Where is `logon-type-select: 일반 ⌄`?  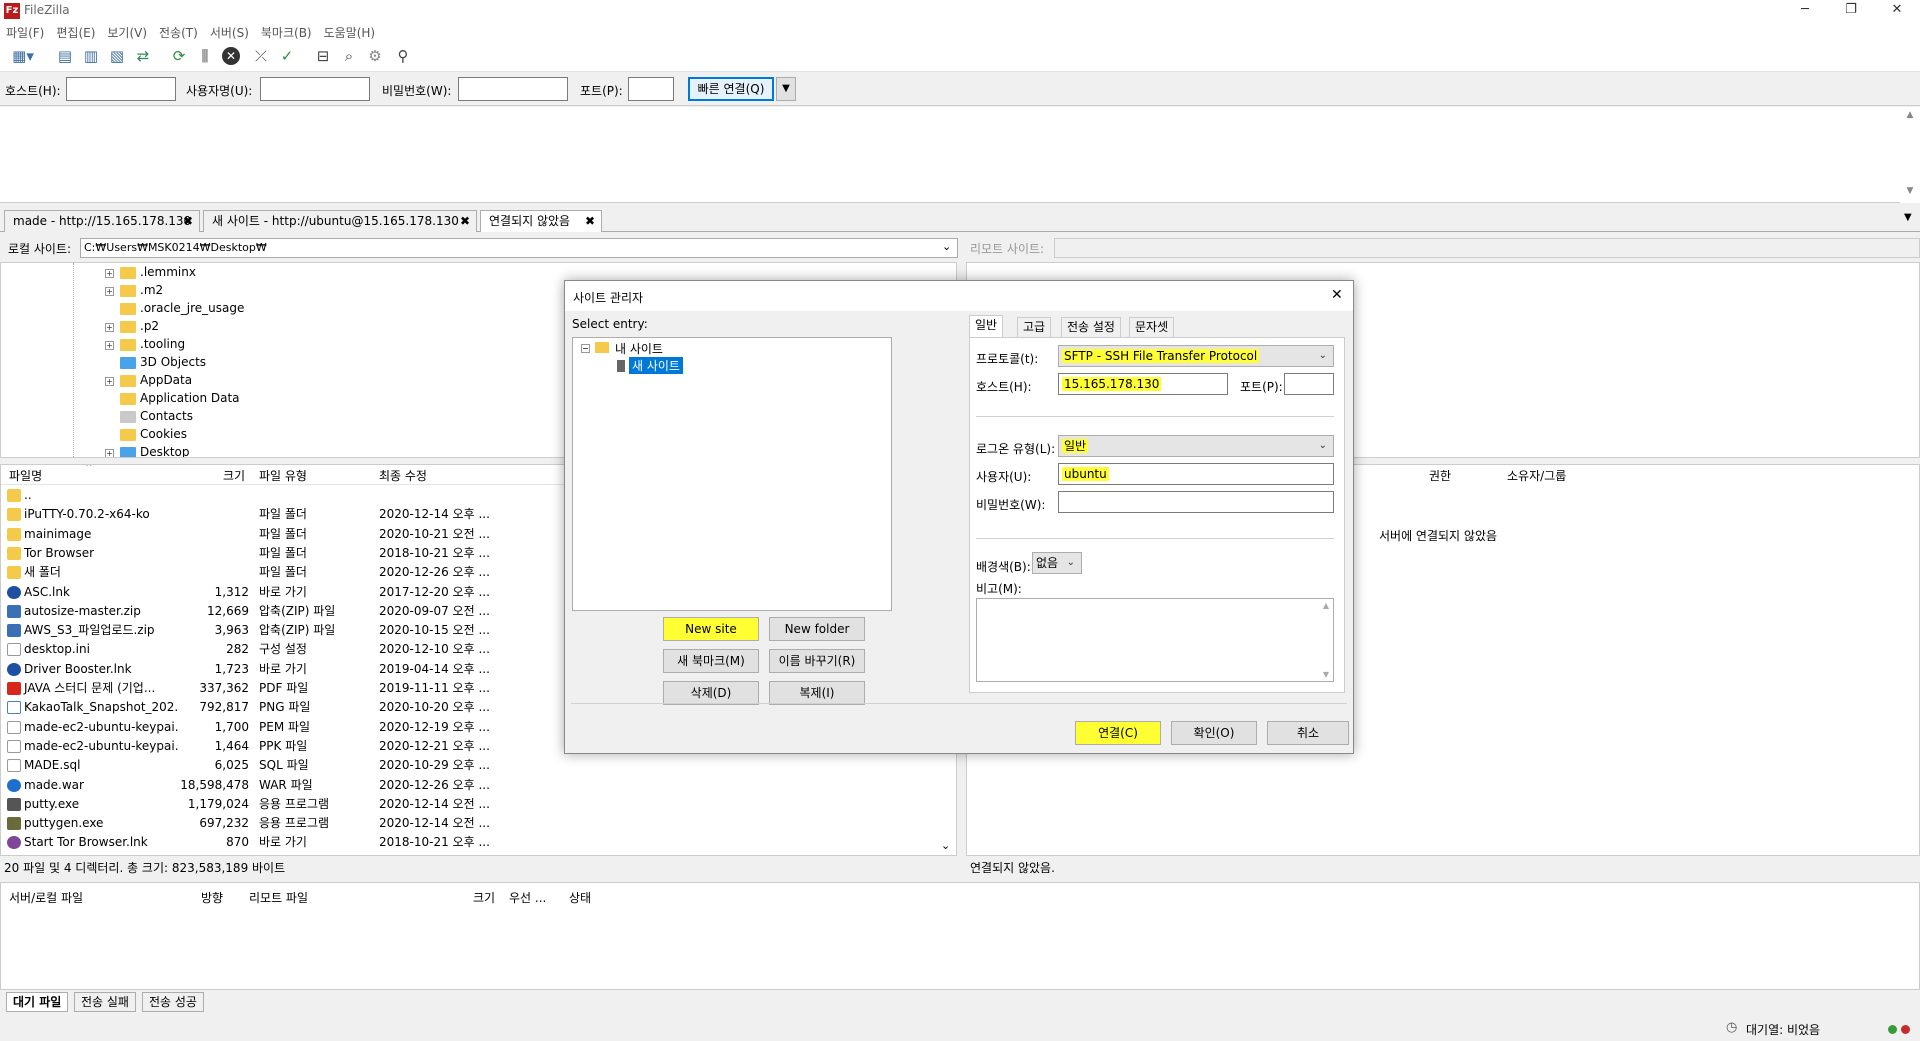 logon-type-select: 일반 ⌄ is located at coordinates (1196, 446).